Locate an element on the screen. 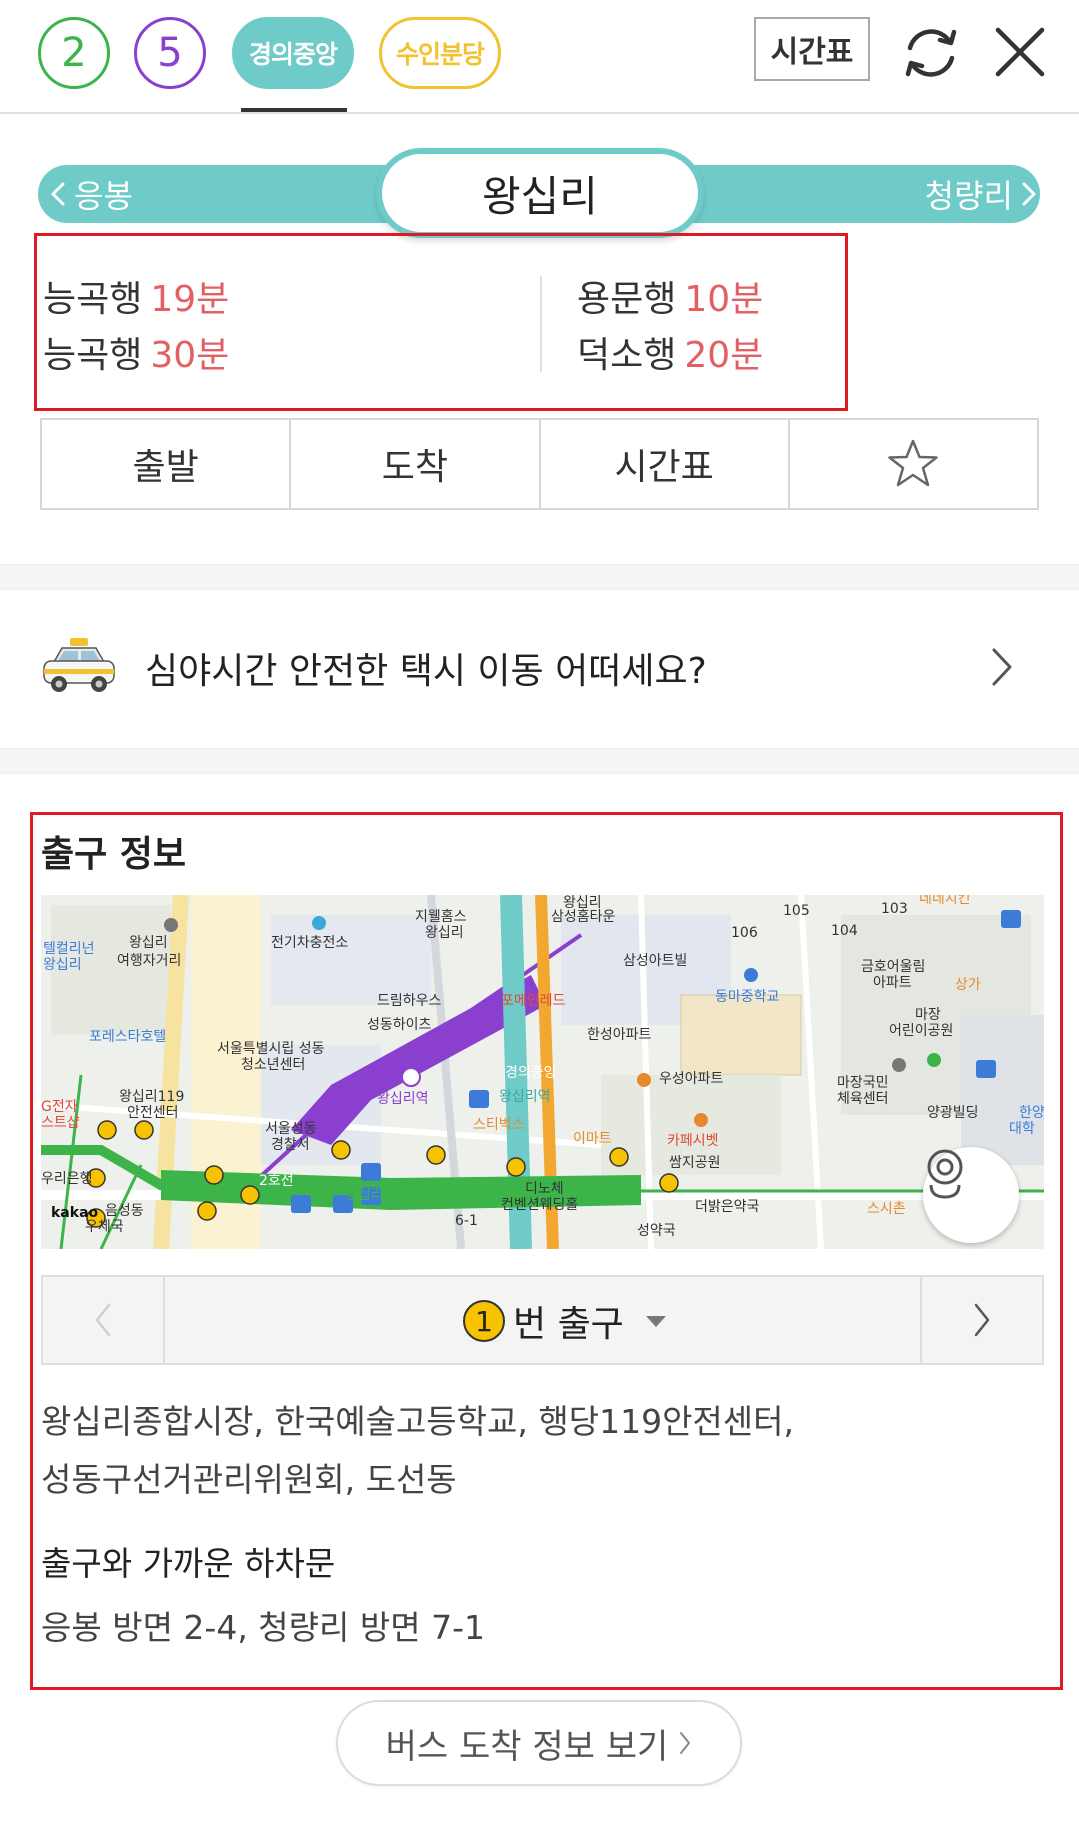  arrival-divider is located at coordinates (541, 324).